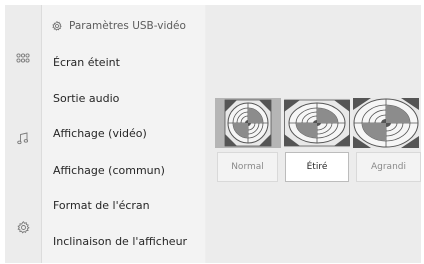 The width and height of the screenshot is (424, 264). I want to click on menu-item-label: Format de l'écran, so click(101, 205).